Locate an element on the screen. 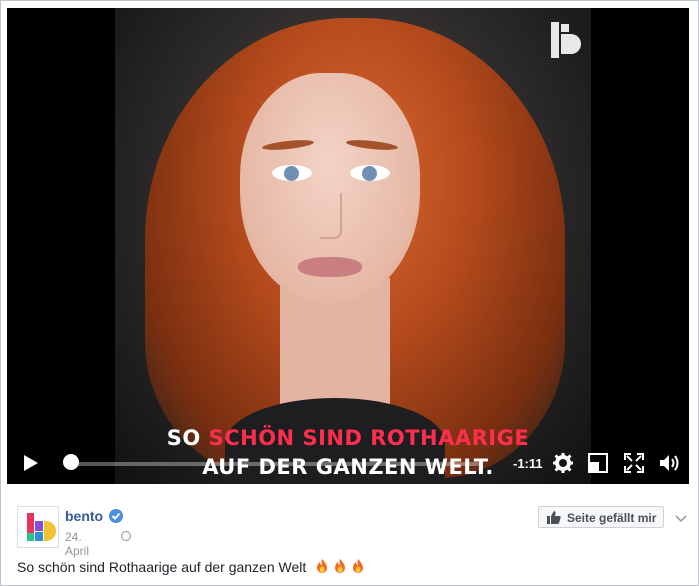 The image size is (699, 586). fullscreen-icon is located at coordinates (634, 463).